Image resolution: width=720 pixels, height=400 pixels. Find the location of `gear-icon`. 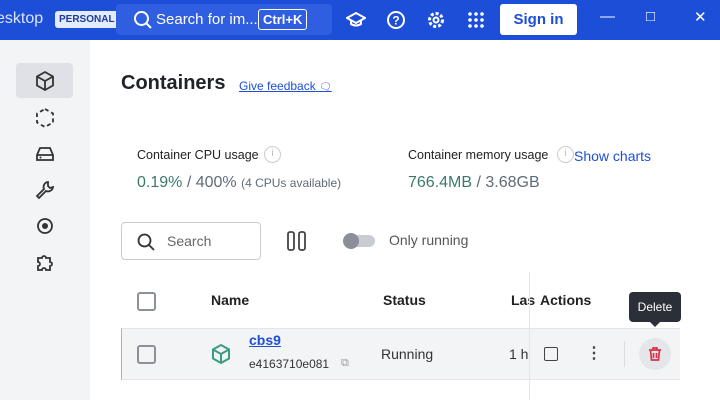

gear-icon is located at coordinates (436, 20).